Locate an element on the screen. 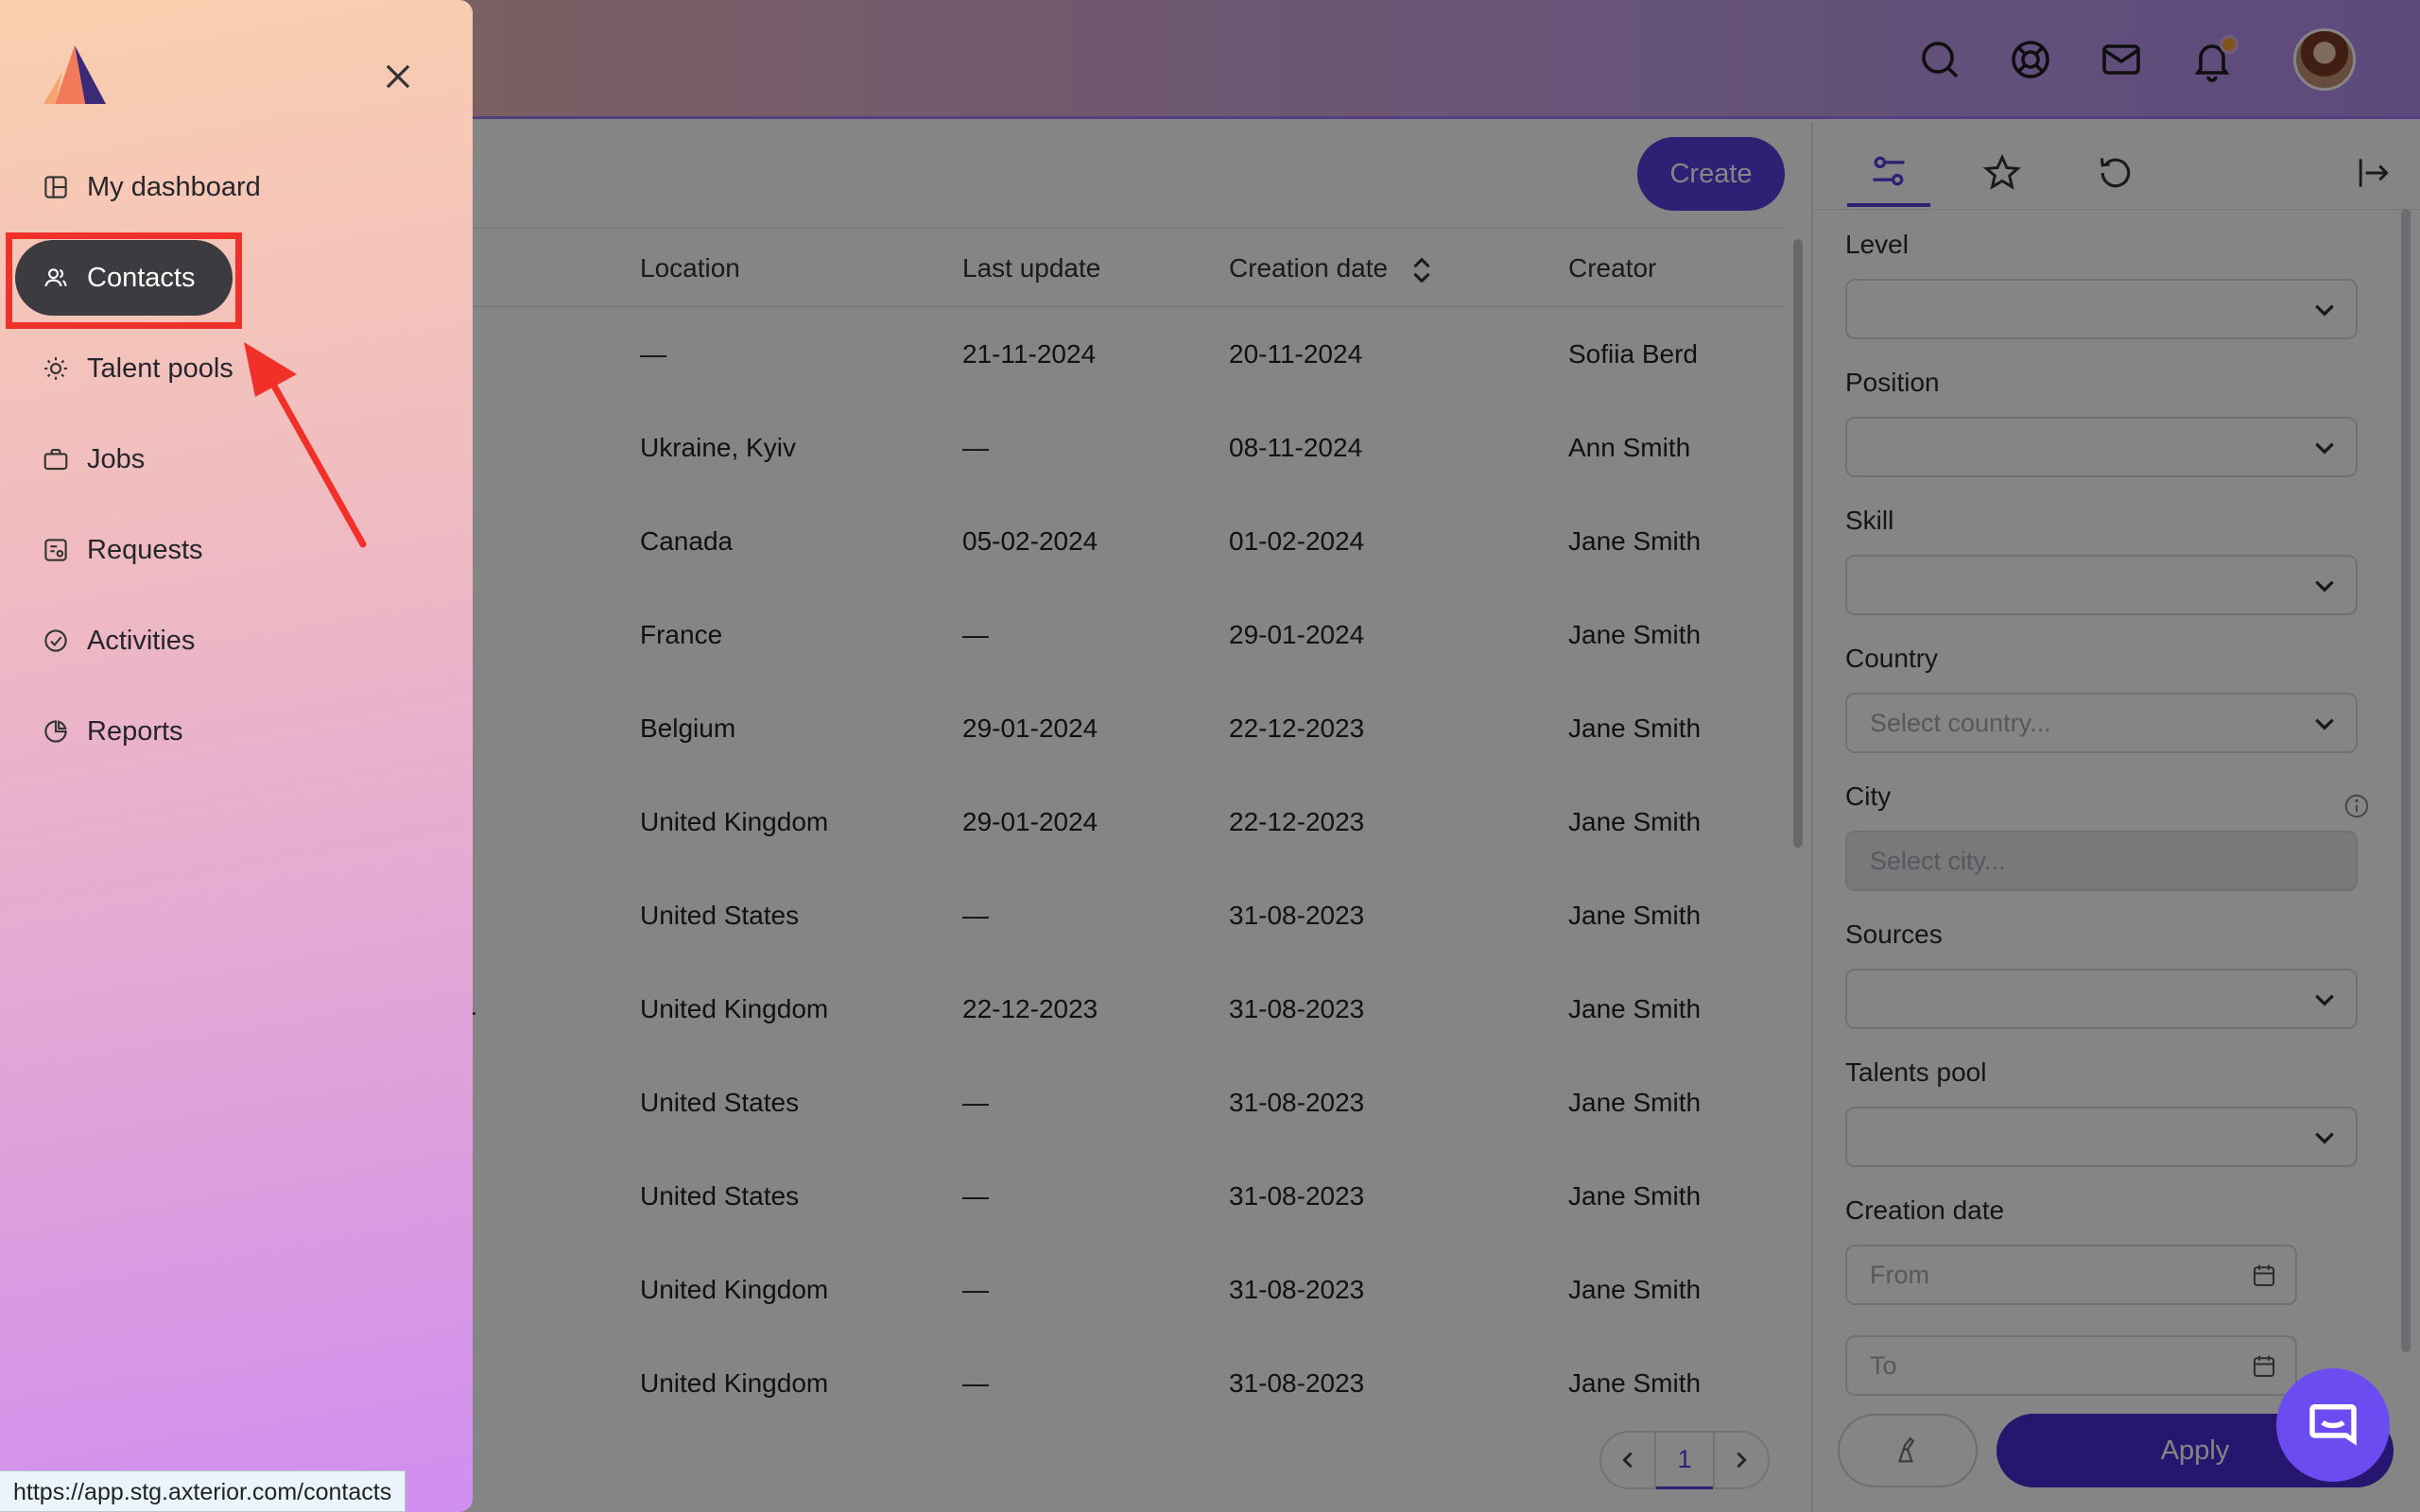 This screenshot has height=1512, width=2420. app-logo-icon is located at coordinates (74, 74).